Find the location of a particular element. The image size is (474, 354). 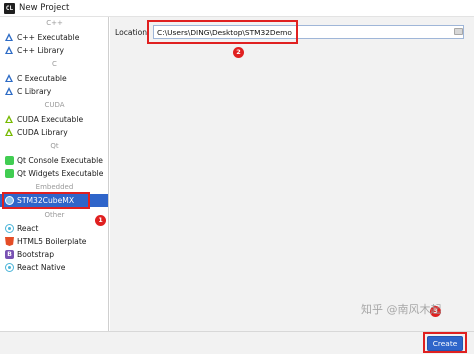

sidebar-item-label: Bootstrap is located at coordinates (36, 254).